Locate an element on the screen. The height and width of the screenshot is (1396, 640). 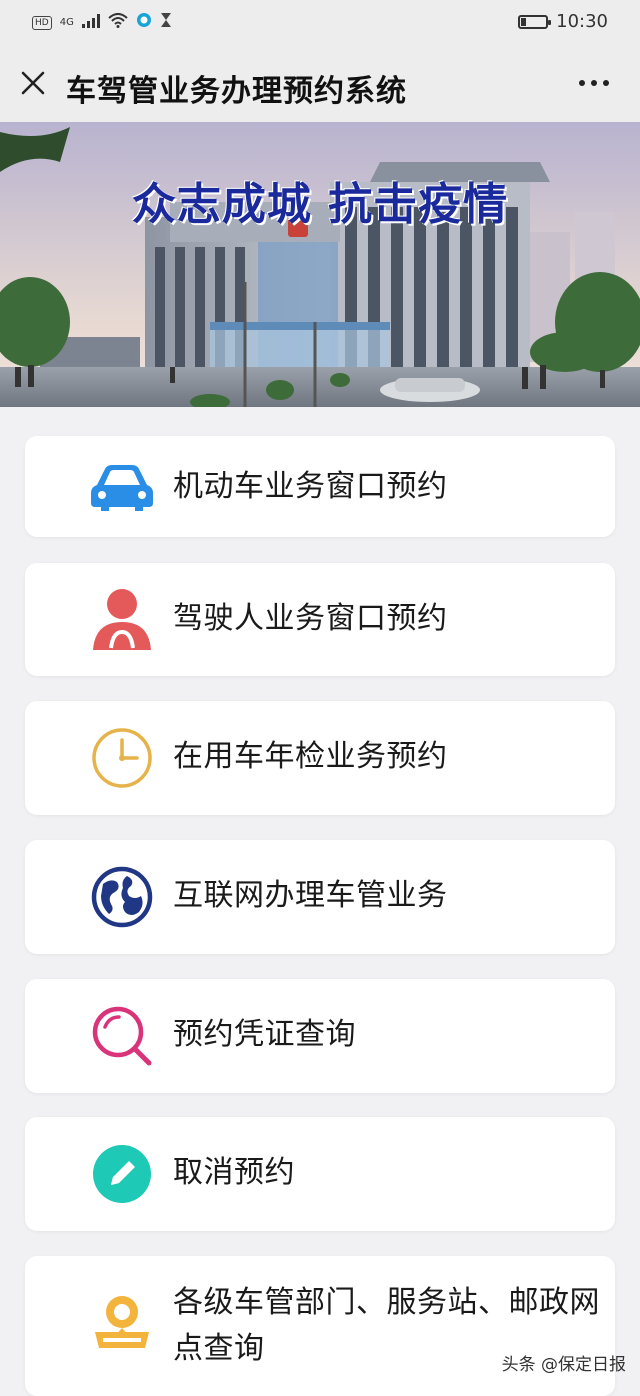
search-icon is located at coordinates (122, 1036).